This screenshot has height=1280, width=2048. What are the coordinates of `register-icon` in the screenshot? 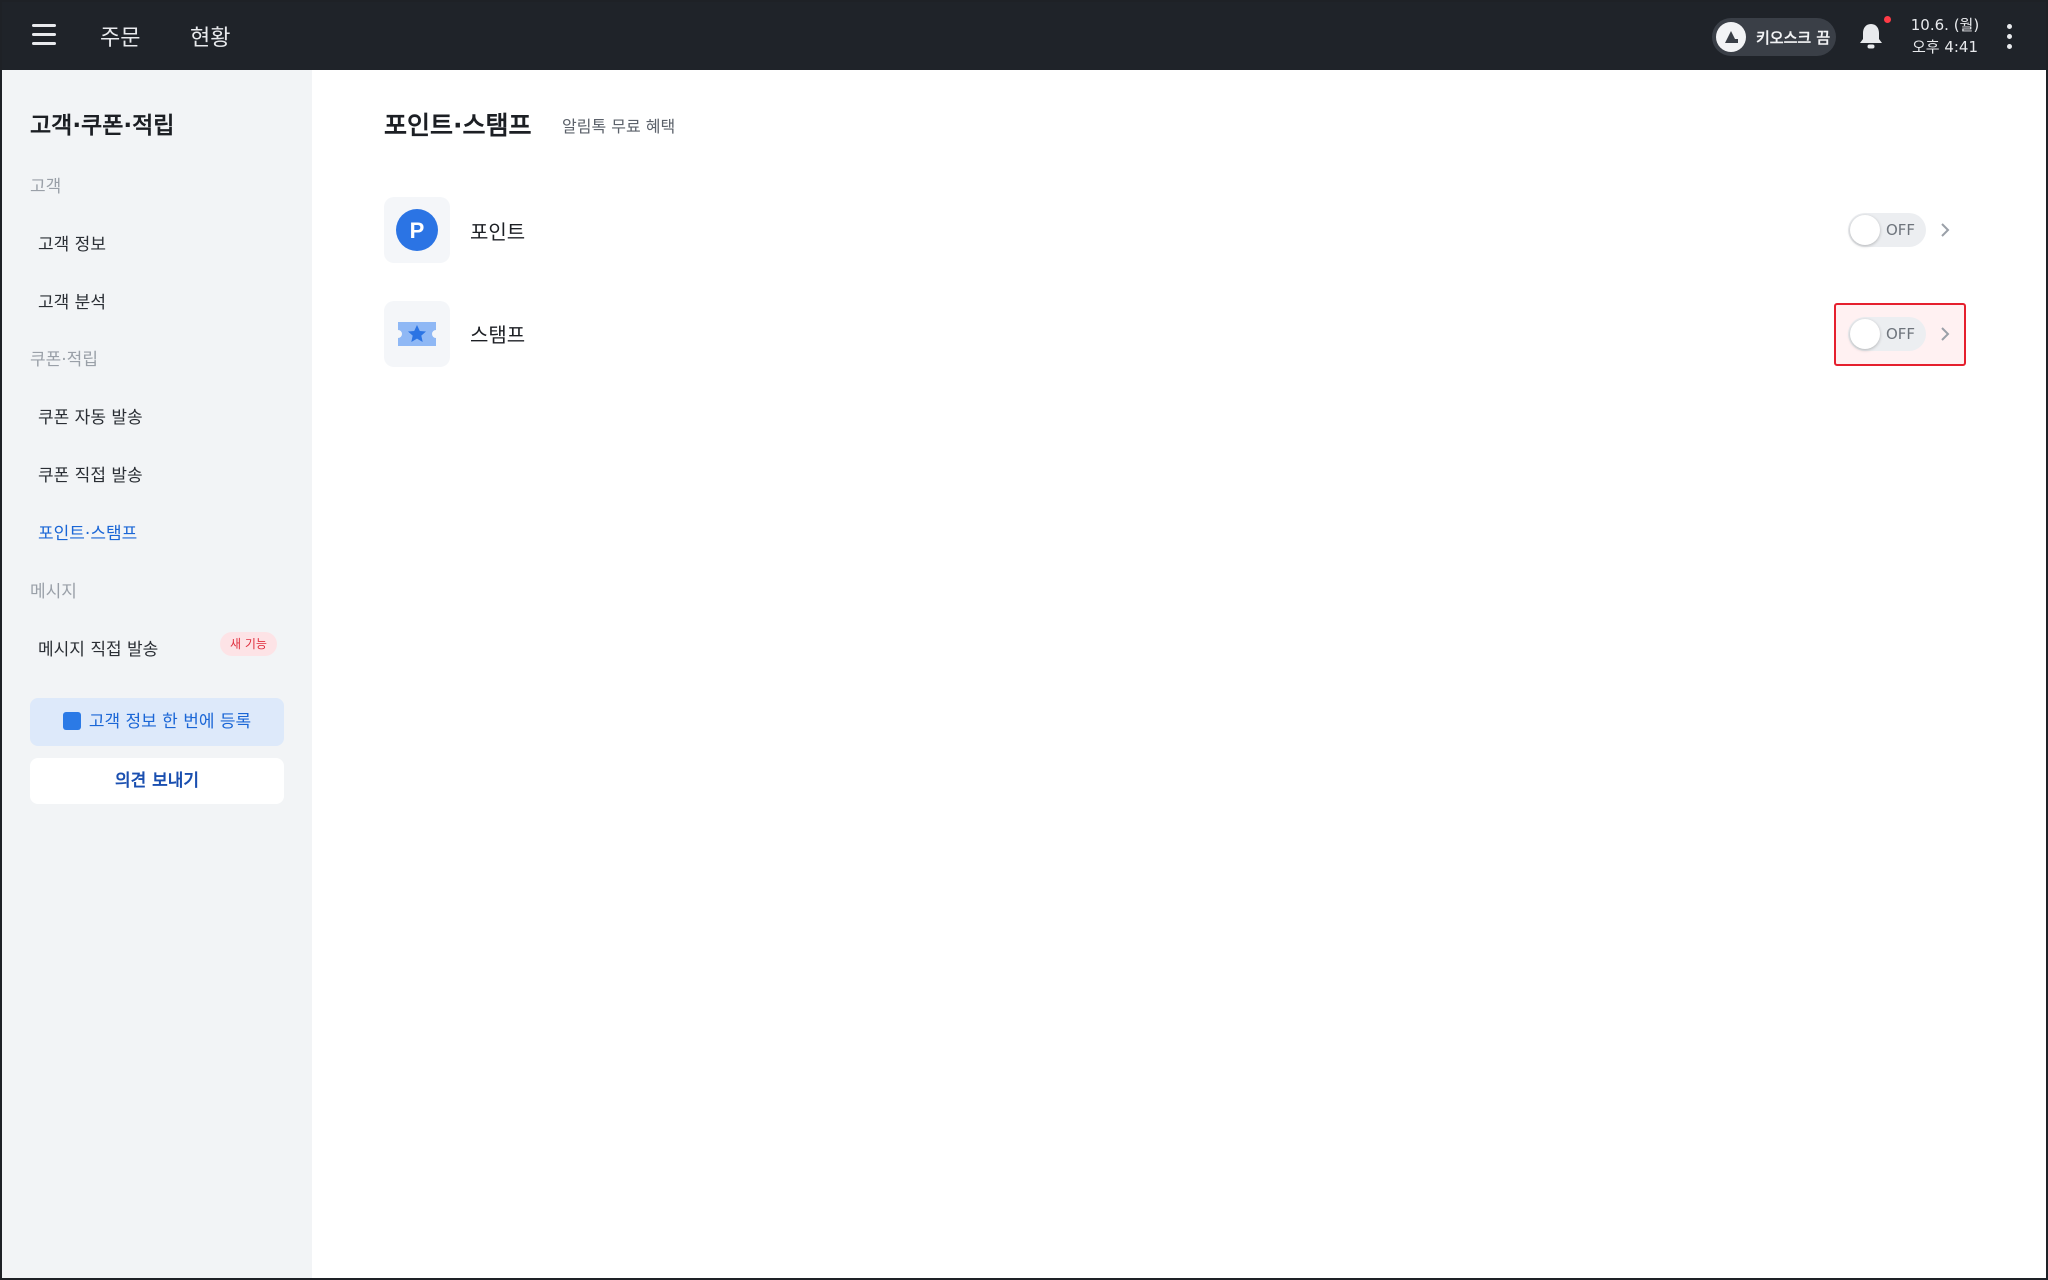 It's located at (71, 721).